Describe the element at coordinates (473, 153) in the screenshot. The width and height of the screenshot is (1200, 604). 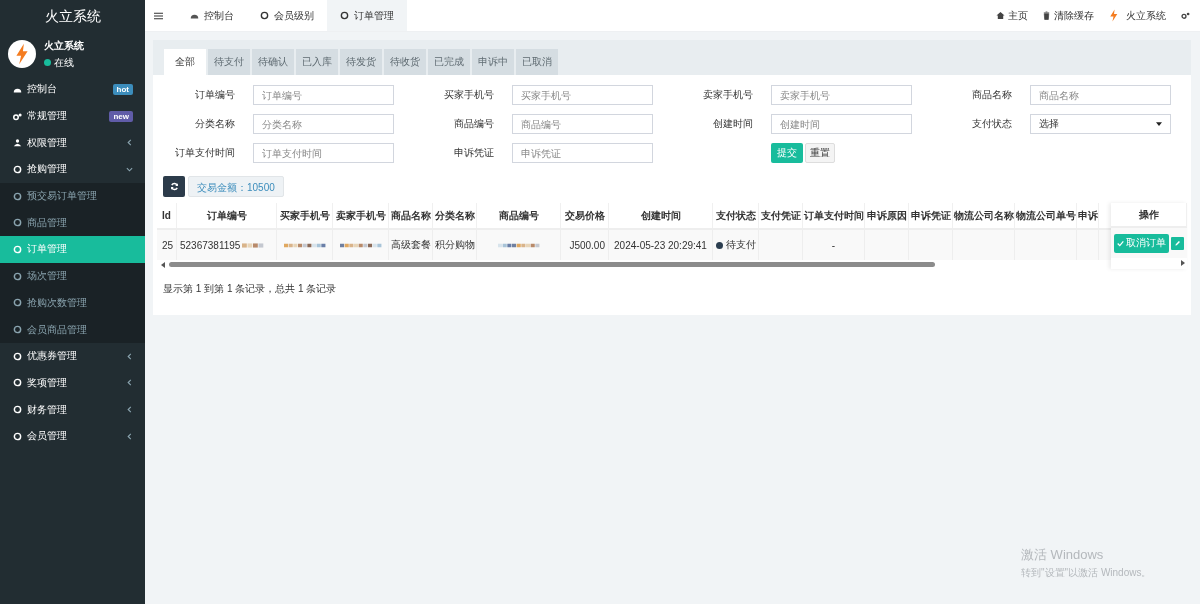
I see `field-label: 申诉凭证` at that location.